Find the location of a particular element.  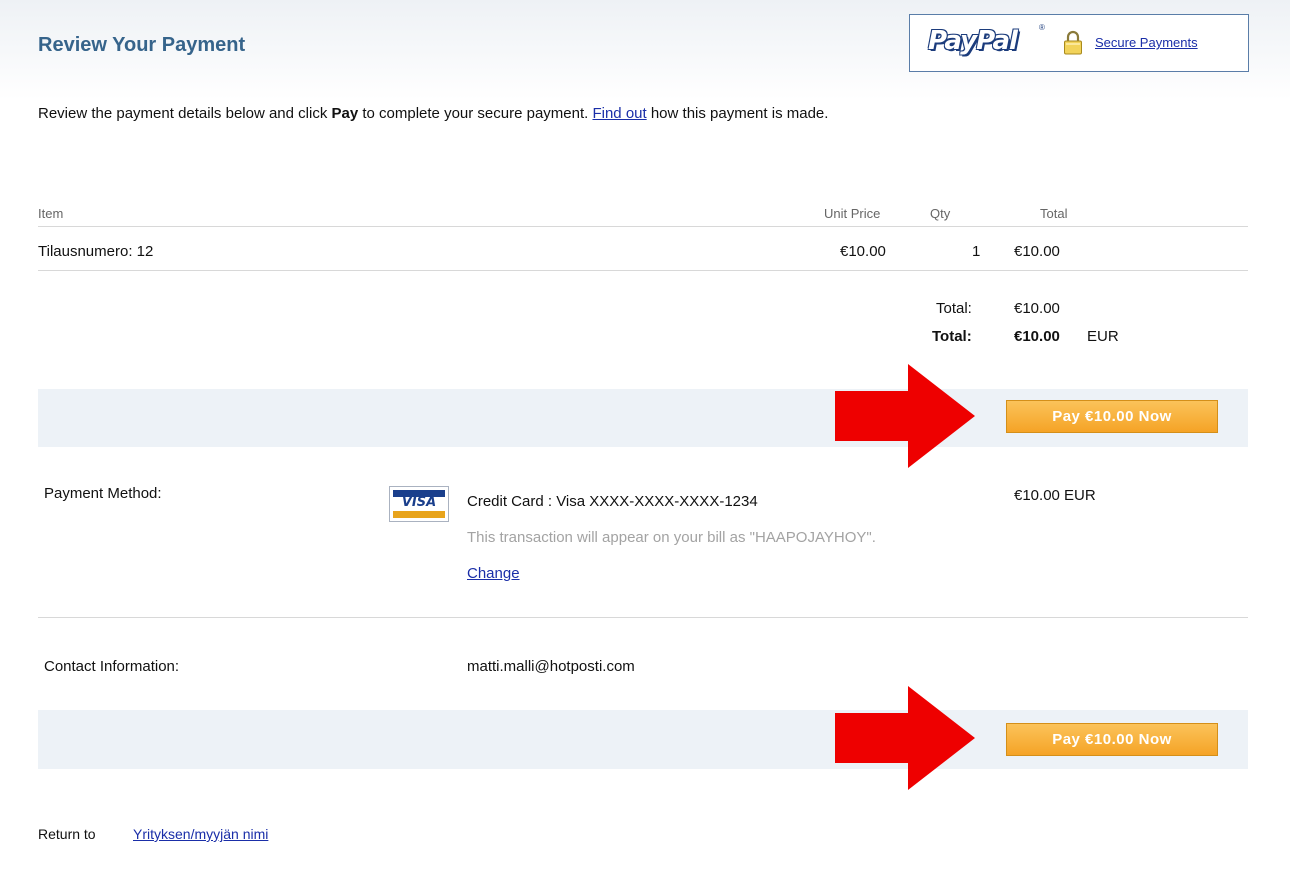

secure-payments-link: Secure Payments is located at coordinates (1146, 42).